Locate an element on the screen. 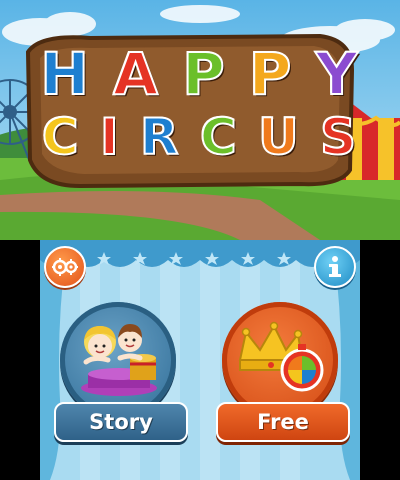 The image size is (400, 480). title-letter: R is located at coordinates (160, 137).